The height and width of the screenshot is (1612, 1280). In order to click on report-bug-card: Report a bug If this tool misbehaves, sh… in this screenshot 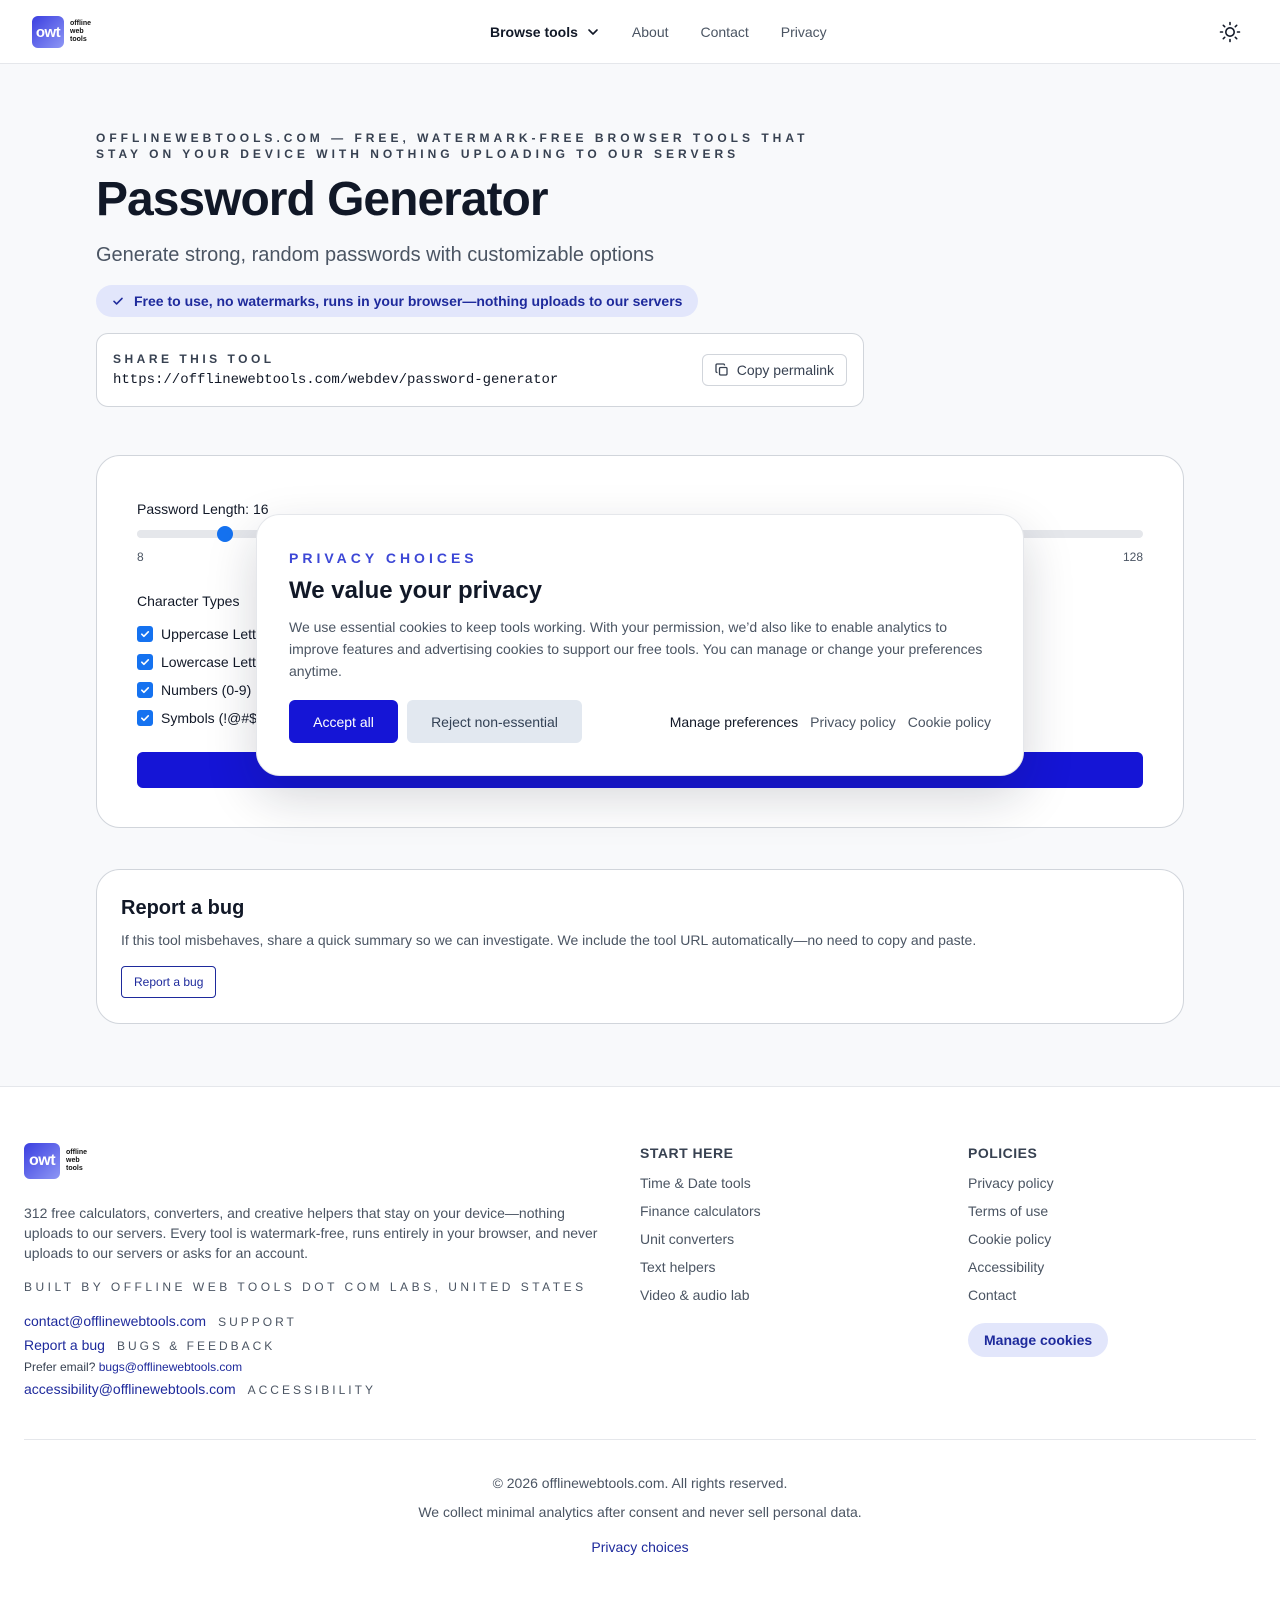, I will do `click(640, 946)`.